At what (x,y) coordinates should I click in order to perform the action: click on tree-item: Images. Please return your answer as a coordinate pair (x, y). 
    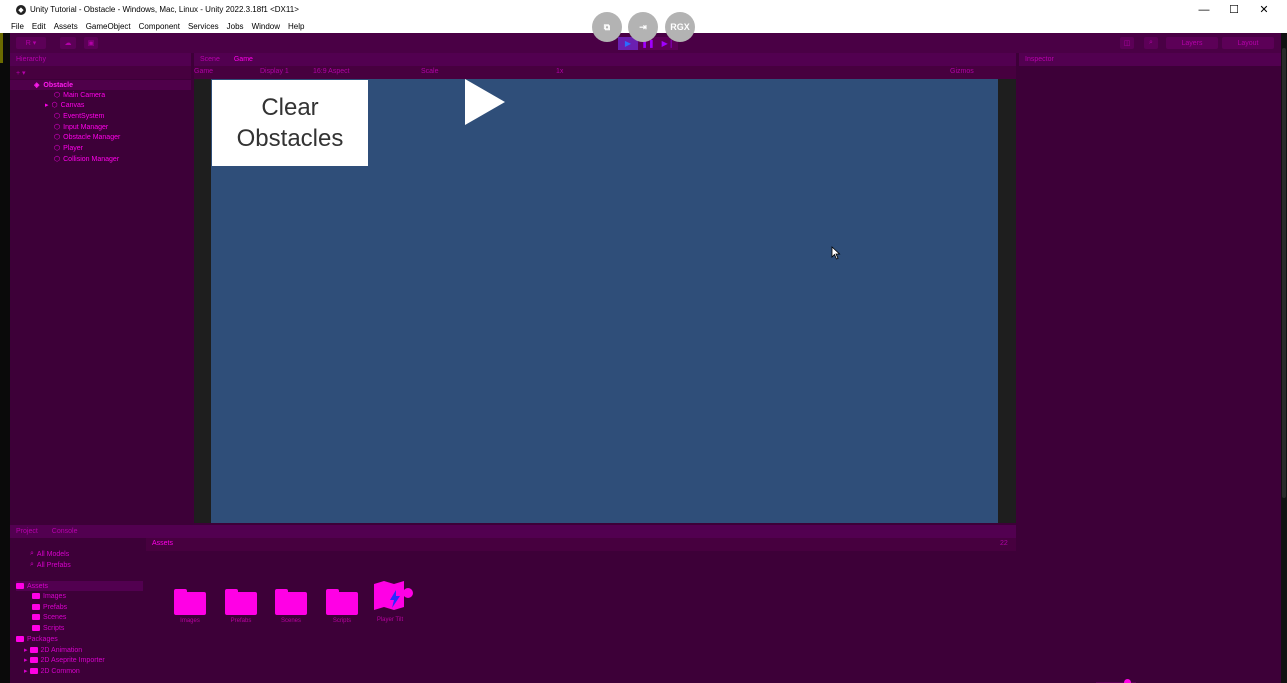
    Looking at the image, I should click on (49, 596).